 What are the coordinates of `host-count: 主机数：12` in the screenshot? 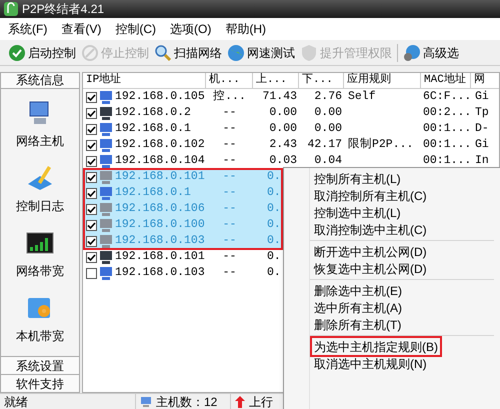 It's located at (187, 401).